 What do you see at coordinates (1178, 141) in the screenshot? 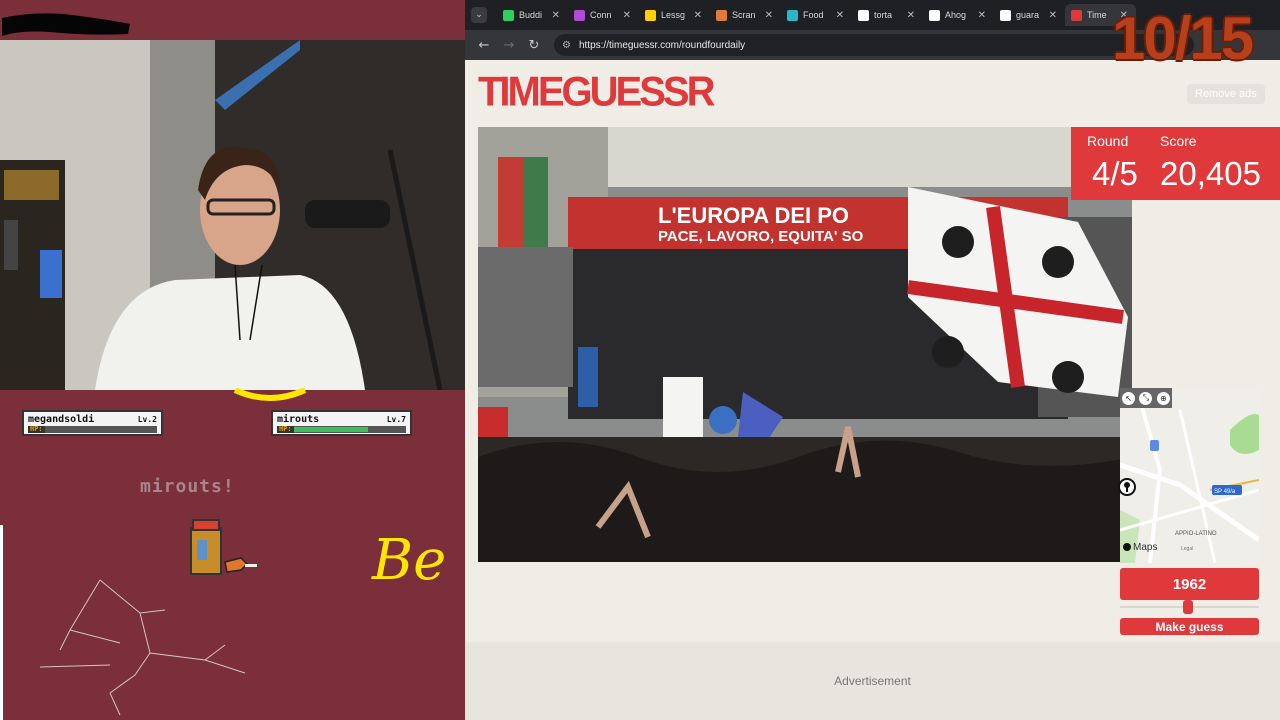
I see `score-label: Score` at bounding box center [1178, 141].